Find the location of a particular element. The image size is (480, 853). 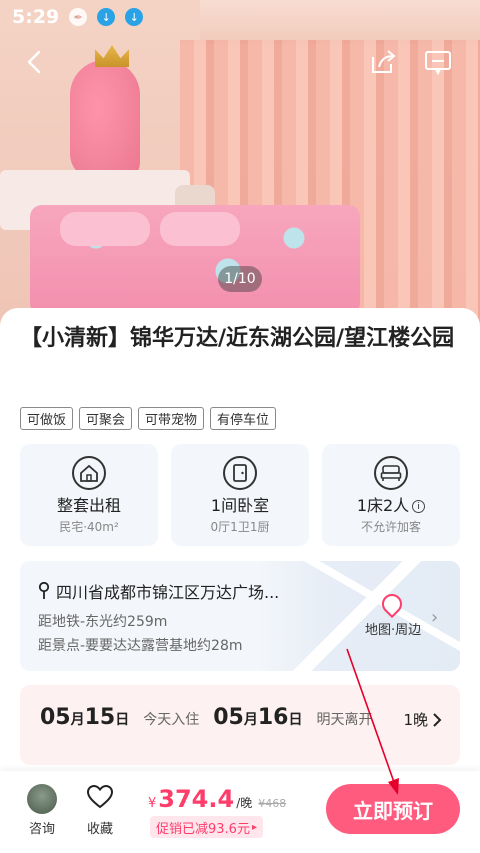

feature-tags: 可做饭 可聚会 可带宠物 有停车位 is located at coordinates (148, 418).